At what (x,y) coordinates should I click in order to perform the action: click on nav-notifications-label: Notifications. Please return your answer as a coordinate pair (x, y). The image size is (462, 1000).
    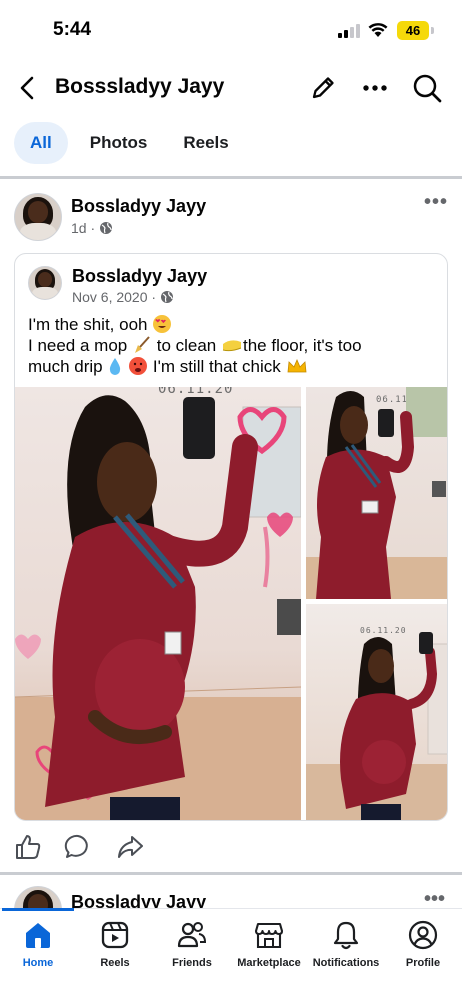
    Looking at the image, I should click on (346, 963).